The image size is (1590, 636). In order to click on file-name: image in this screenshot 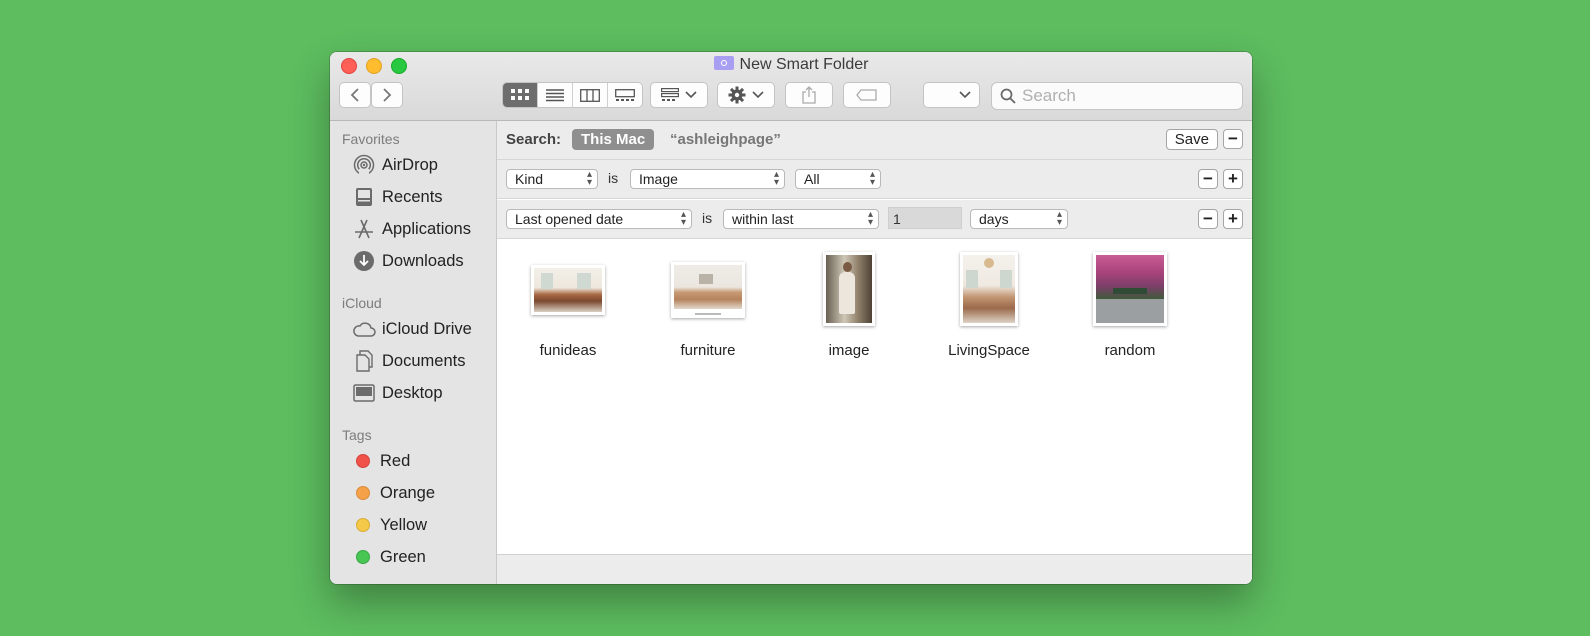, I will do `click(849, 350)`.